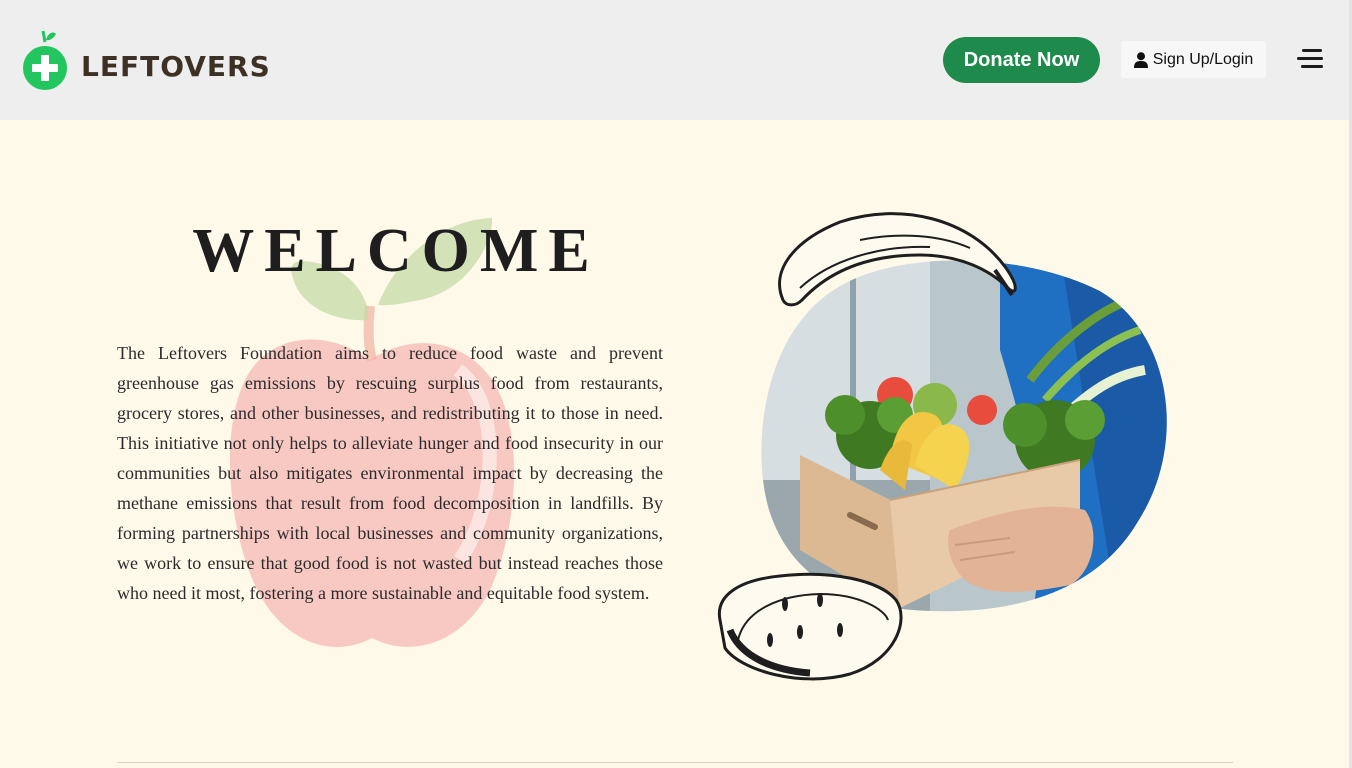 Image resolution: width=1352 pixels, height=768 pixels. I want to click on section-divider, so click(675, 762).